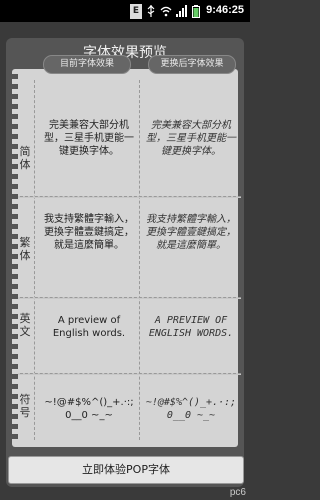  What do you see at coordinates (136, 11) in the screenshot?
I see `e-icon: E` at bounding box center [136, 11].